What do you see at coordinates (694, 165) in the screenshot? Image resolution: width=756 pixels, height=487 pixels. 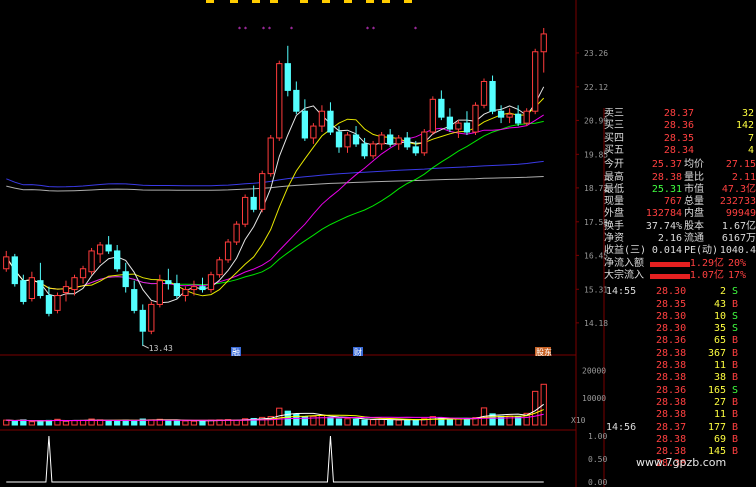 I see `stat-label: 均价` at bounding box center [694, 165].